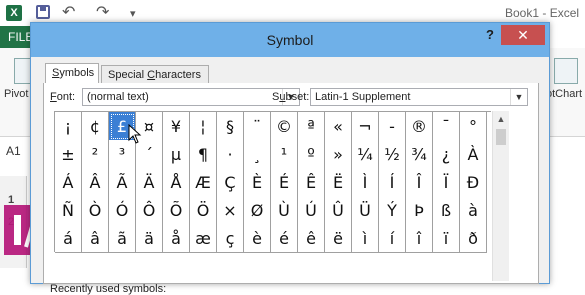 This screenshot has width=585, height=295. Describe the element at coordinates (419, 97) in the screenshot. I see `subset-dropdown: Latin-1 Supplement ▼` at that location.